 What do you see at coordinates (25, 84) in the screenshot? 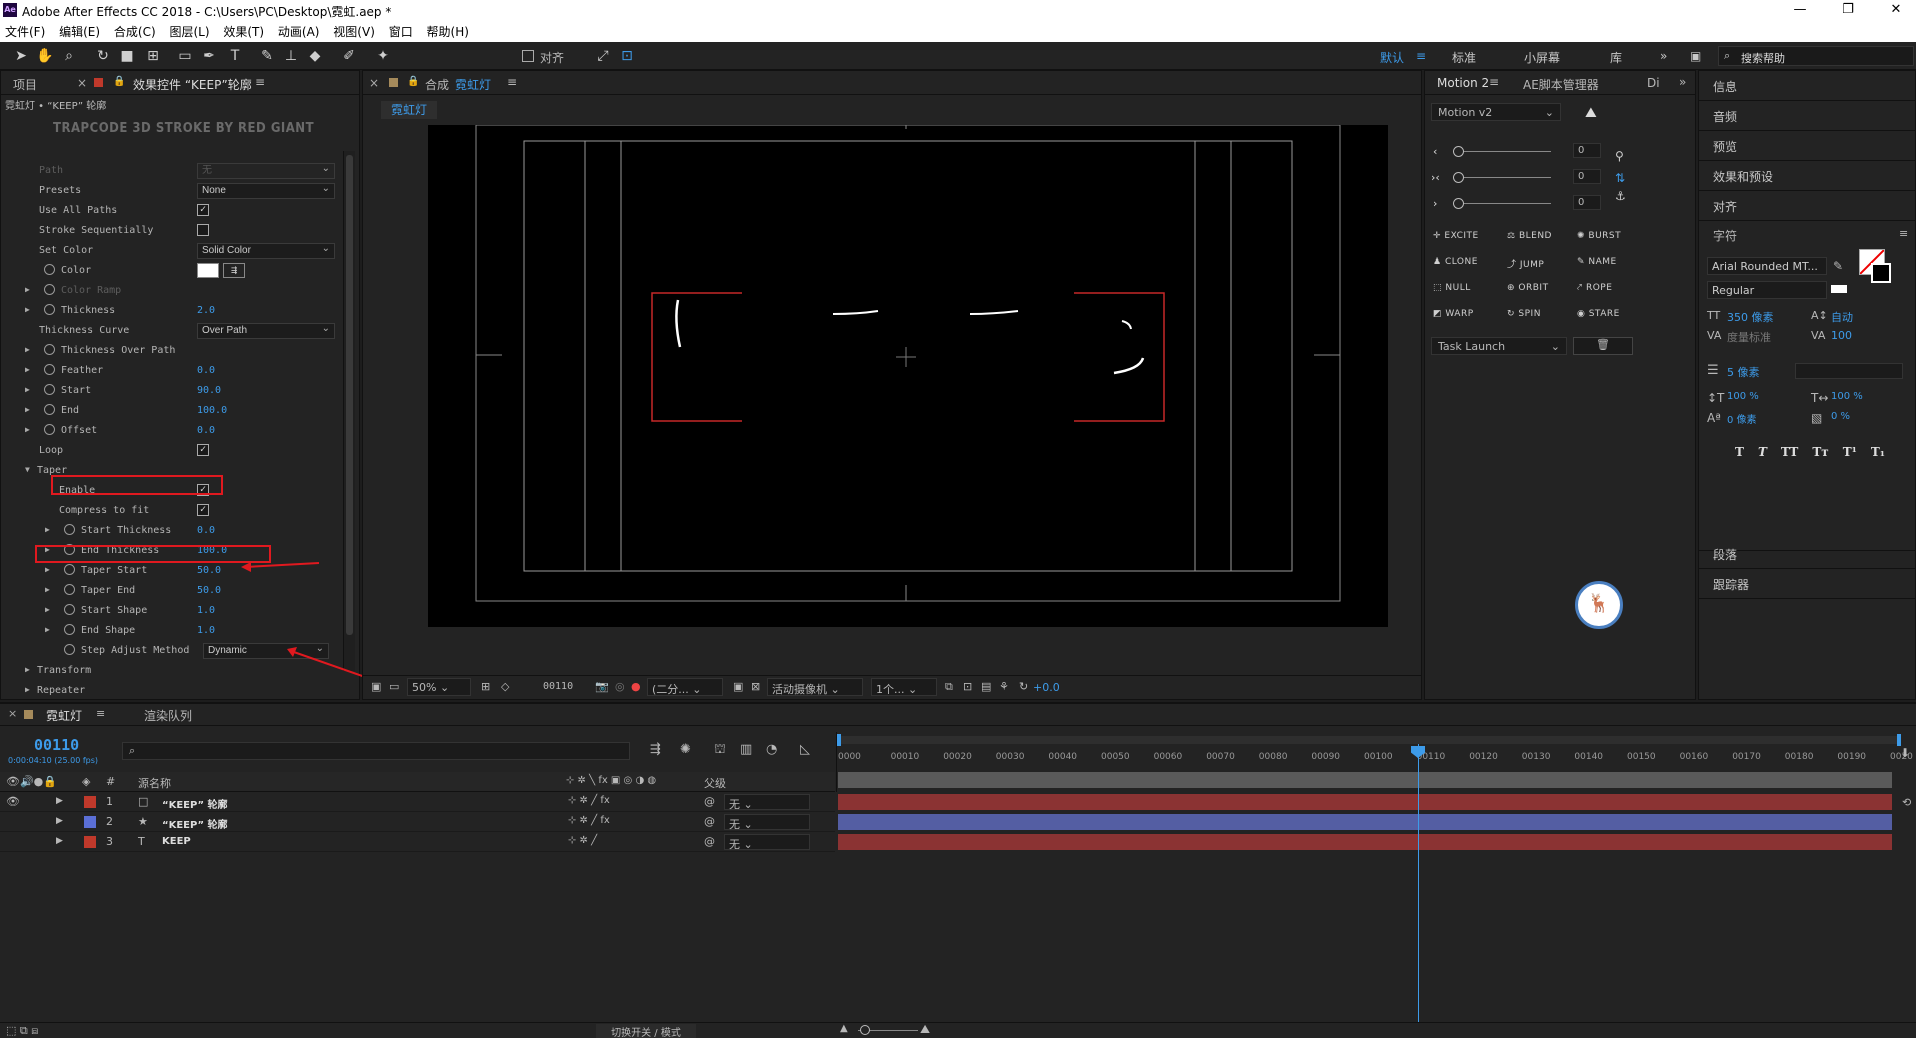
I see `tab-project: 项目` at bounding box center [25, 84].